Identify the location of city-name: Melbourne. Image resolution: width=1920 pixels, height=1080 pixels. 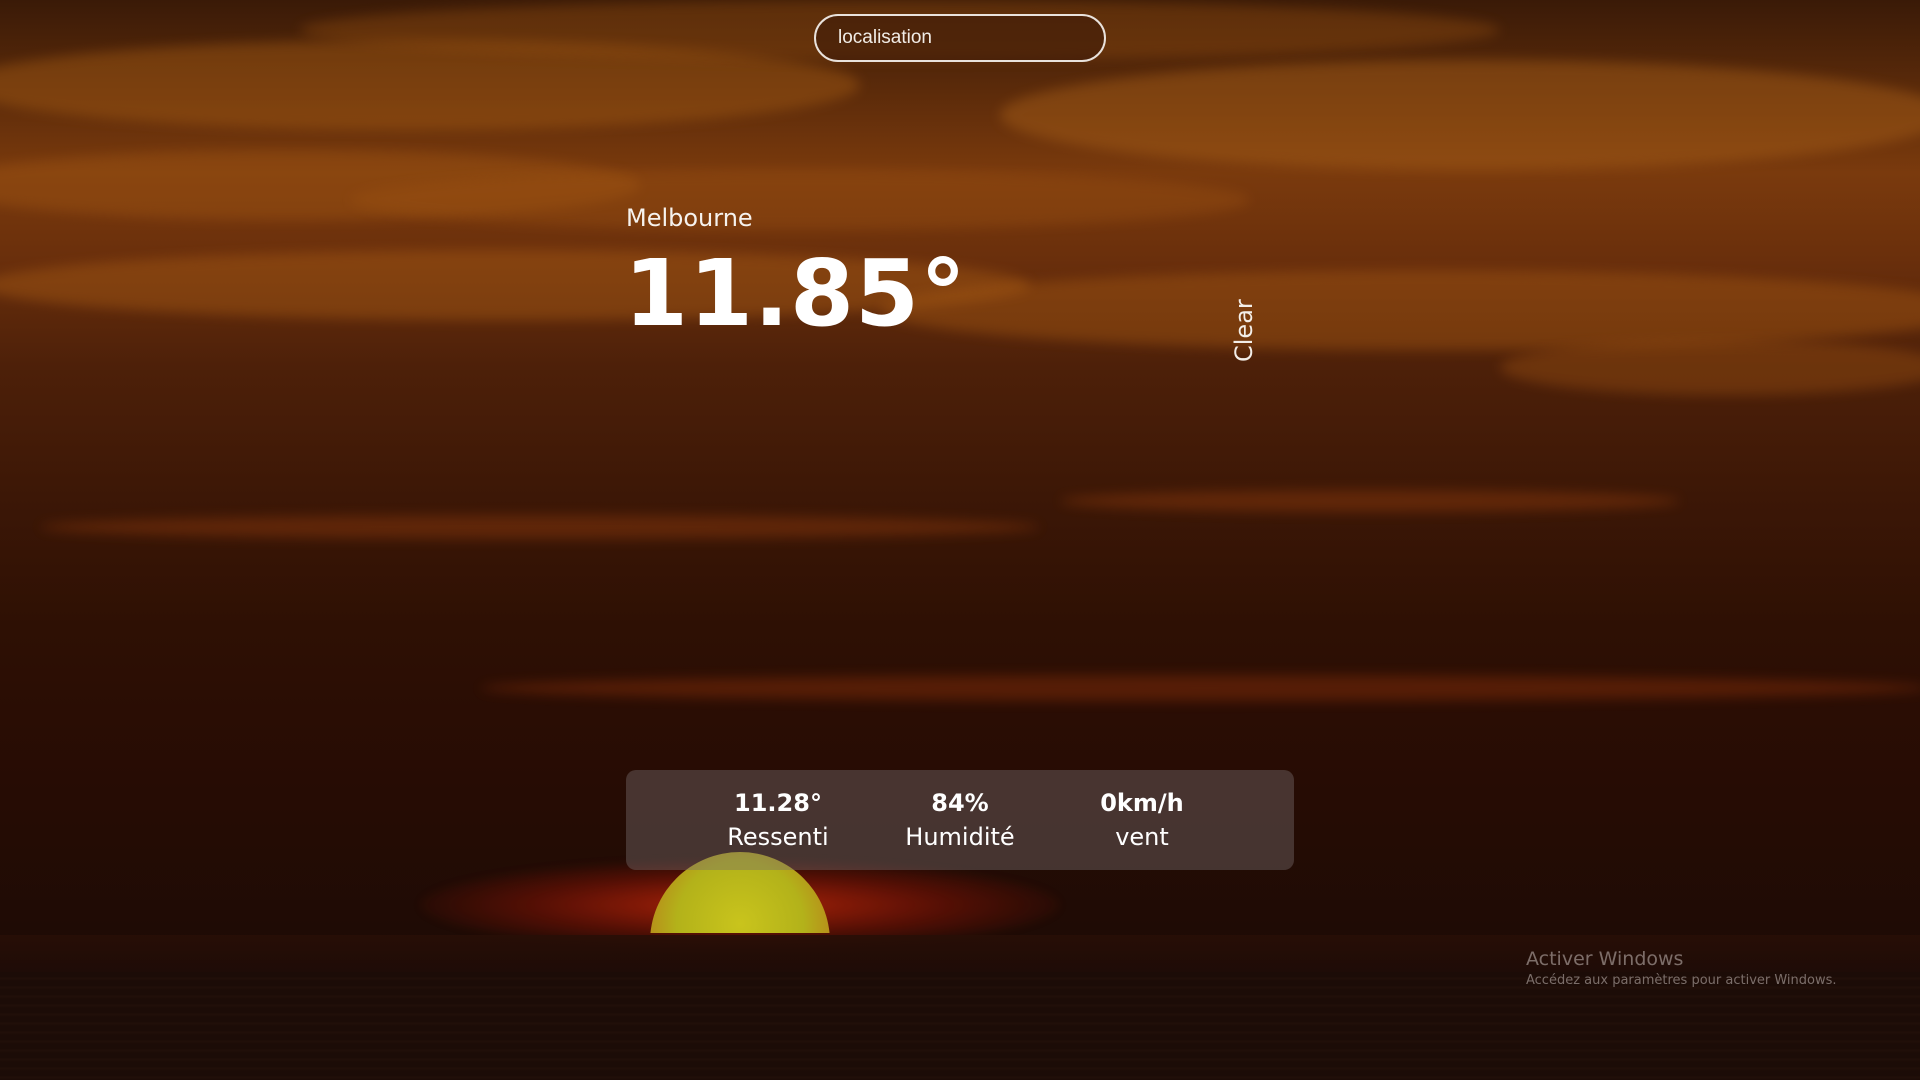
(689, 218).